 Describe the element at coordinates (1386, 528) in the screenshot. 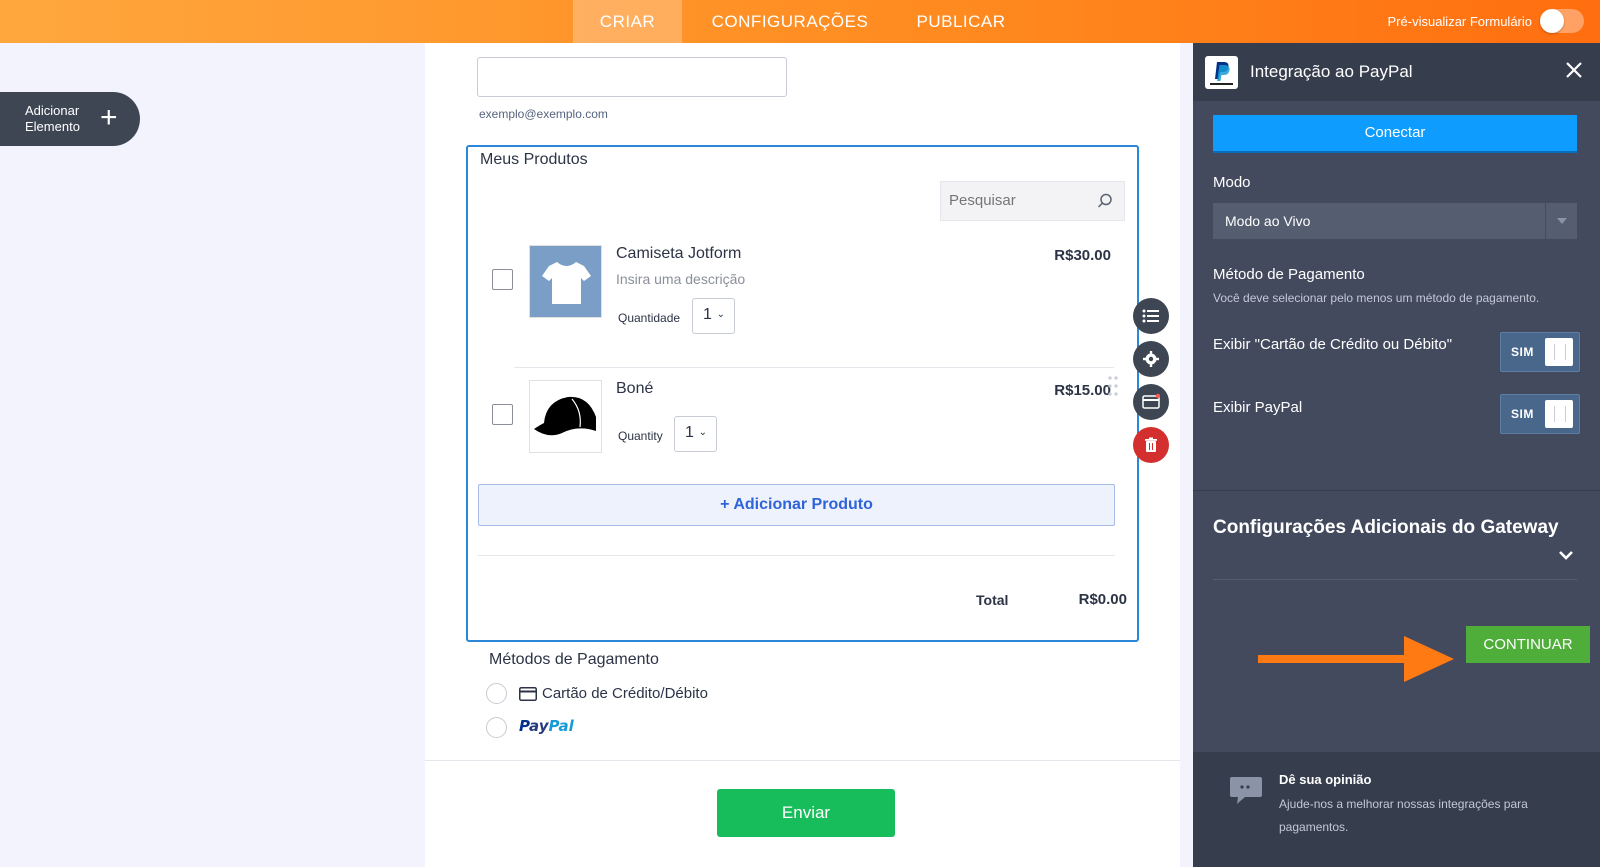

I see `gateway-settings-title: Configurações Adicionais do Gateway` at that location.